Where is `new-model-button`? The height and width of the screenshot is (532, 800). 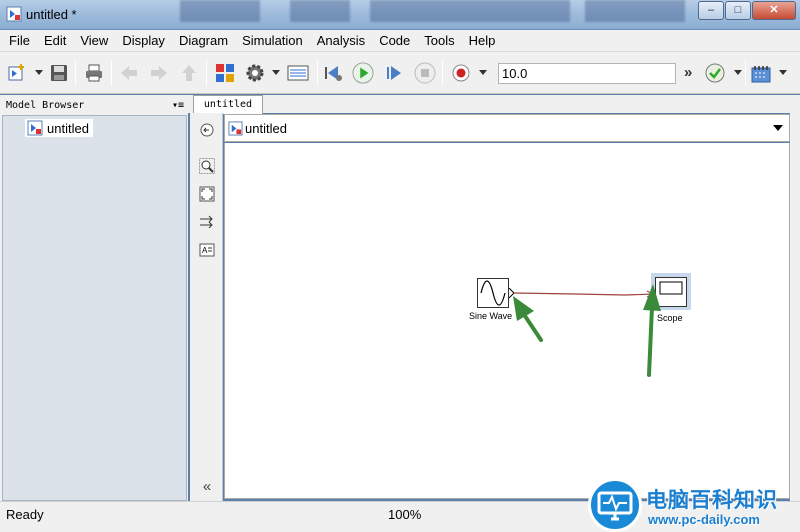 new-model-button is located at coordinates (17, 73).